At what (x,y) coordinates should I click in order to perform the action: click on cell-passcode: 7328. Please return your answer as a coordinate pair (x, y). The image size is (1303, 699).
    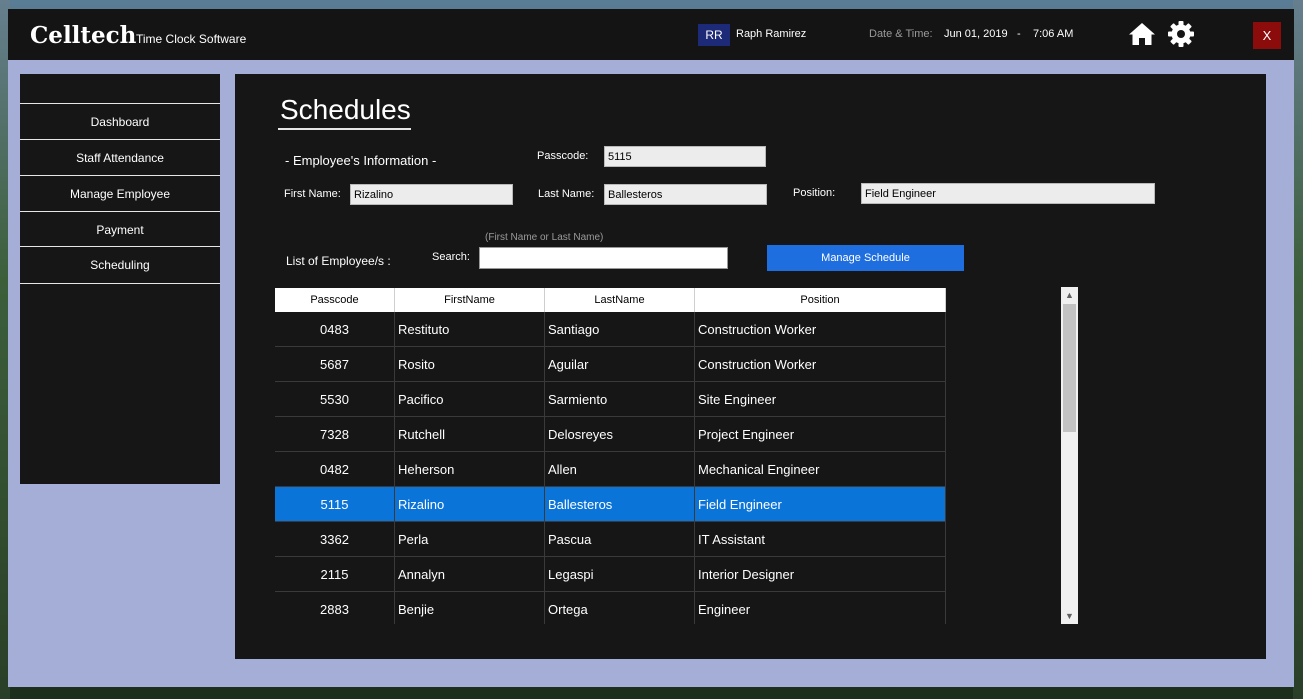
    Looking at the image, I should click on (335, 434).